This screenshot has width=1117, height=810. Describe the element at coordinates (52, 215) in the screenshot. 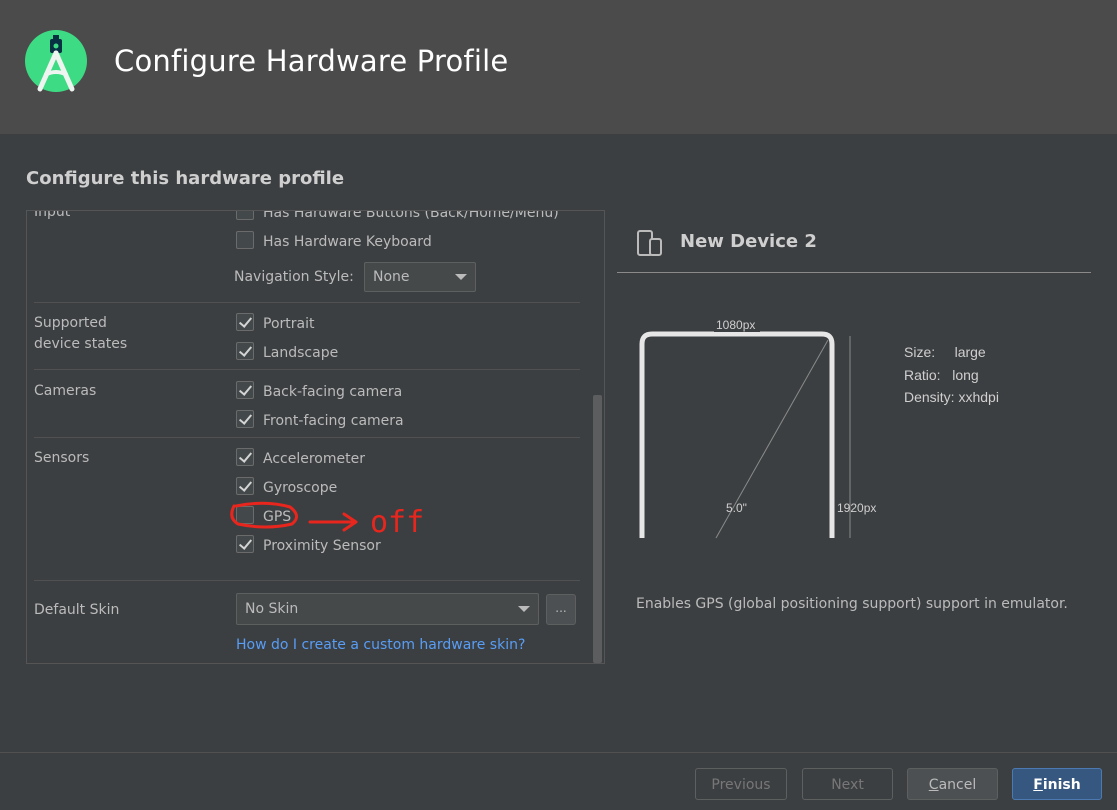

I see `input-group-label: Input` at that location.